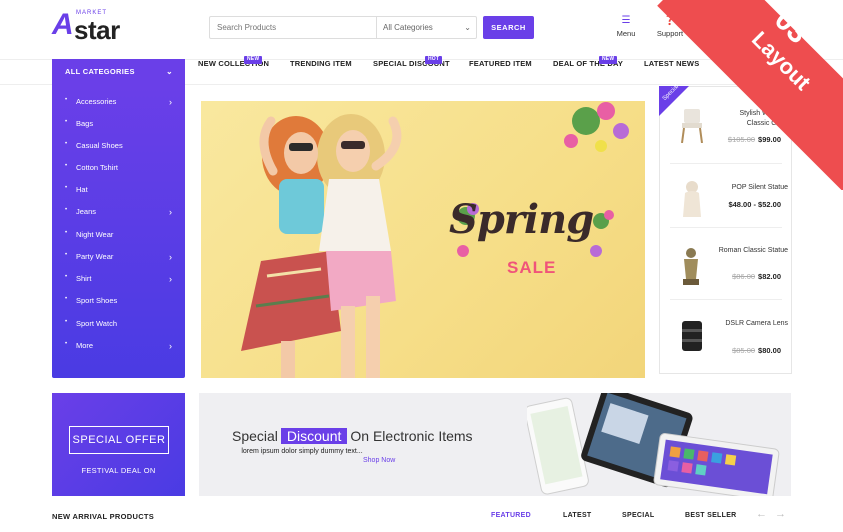  Describe the element at coordinates (426, 27) in the screenshot. I see `category-select: All Categories ⌄` at that location.